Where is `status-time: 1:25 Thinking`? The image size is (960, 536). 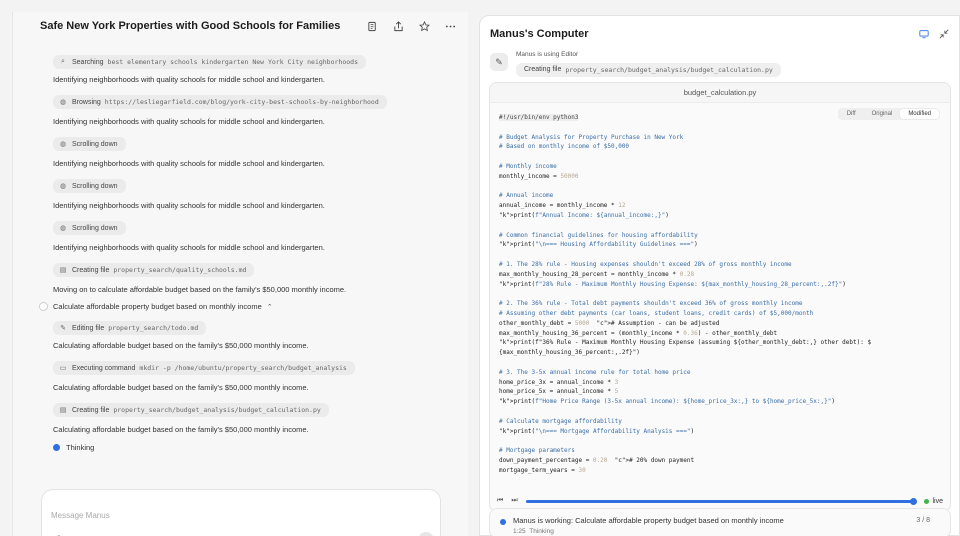
status-time: 1:25 Thinking is located at coordinates (533, 531).